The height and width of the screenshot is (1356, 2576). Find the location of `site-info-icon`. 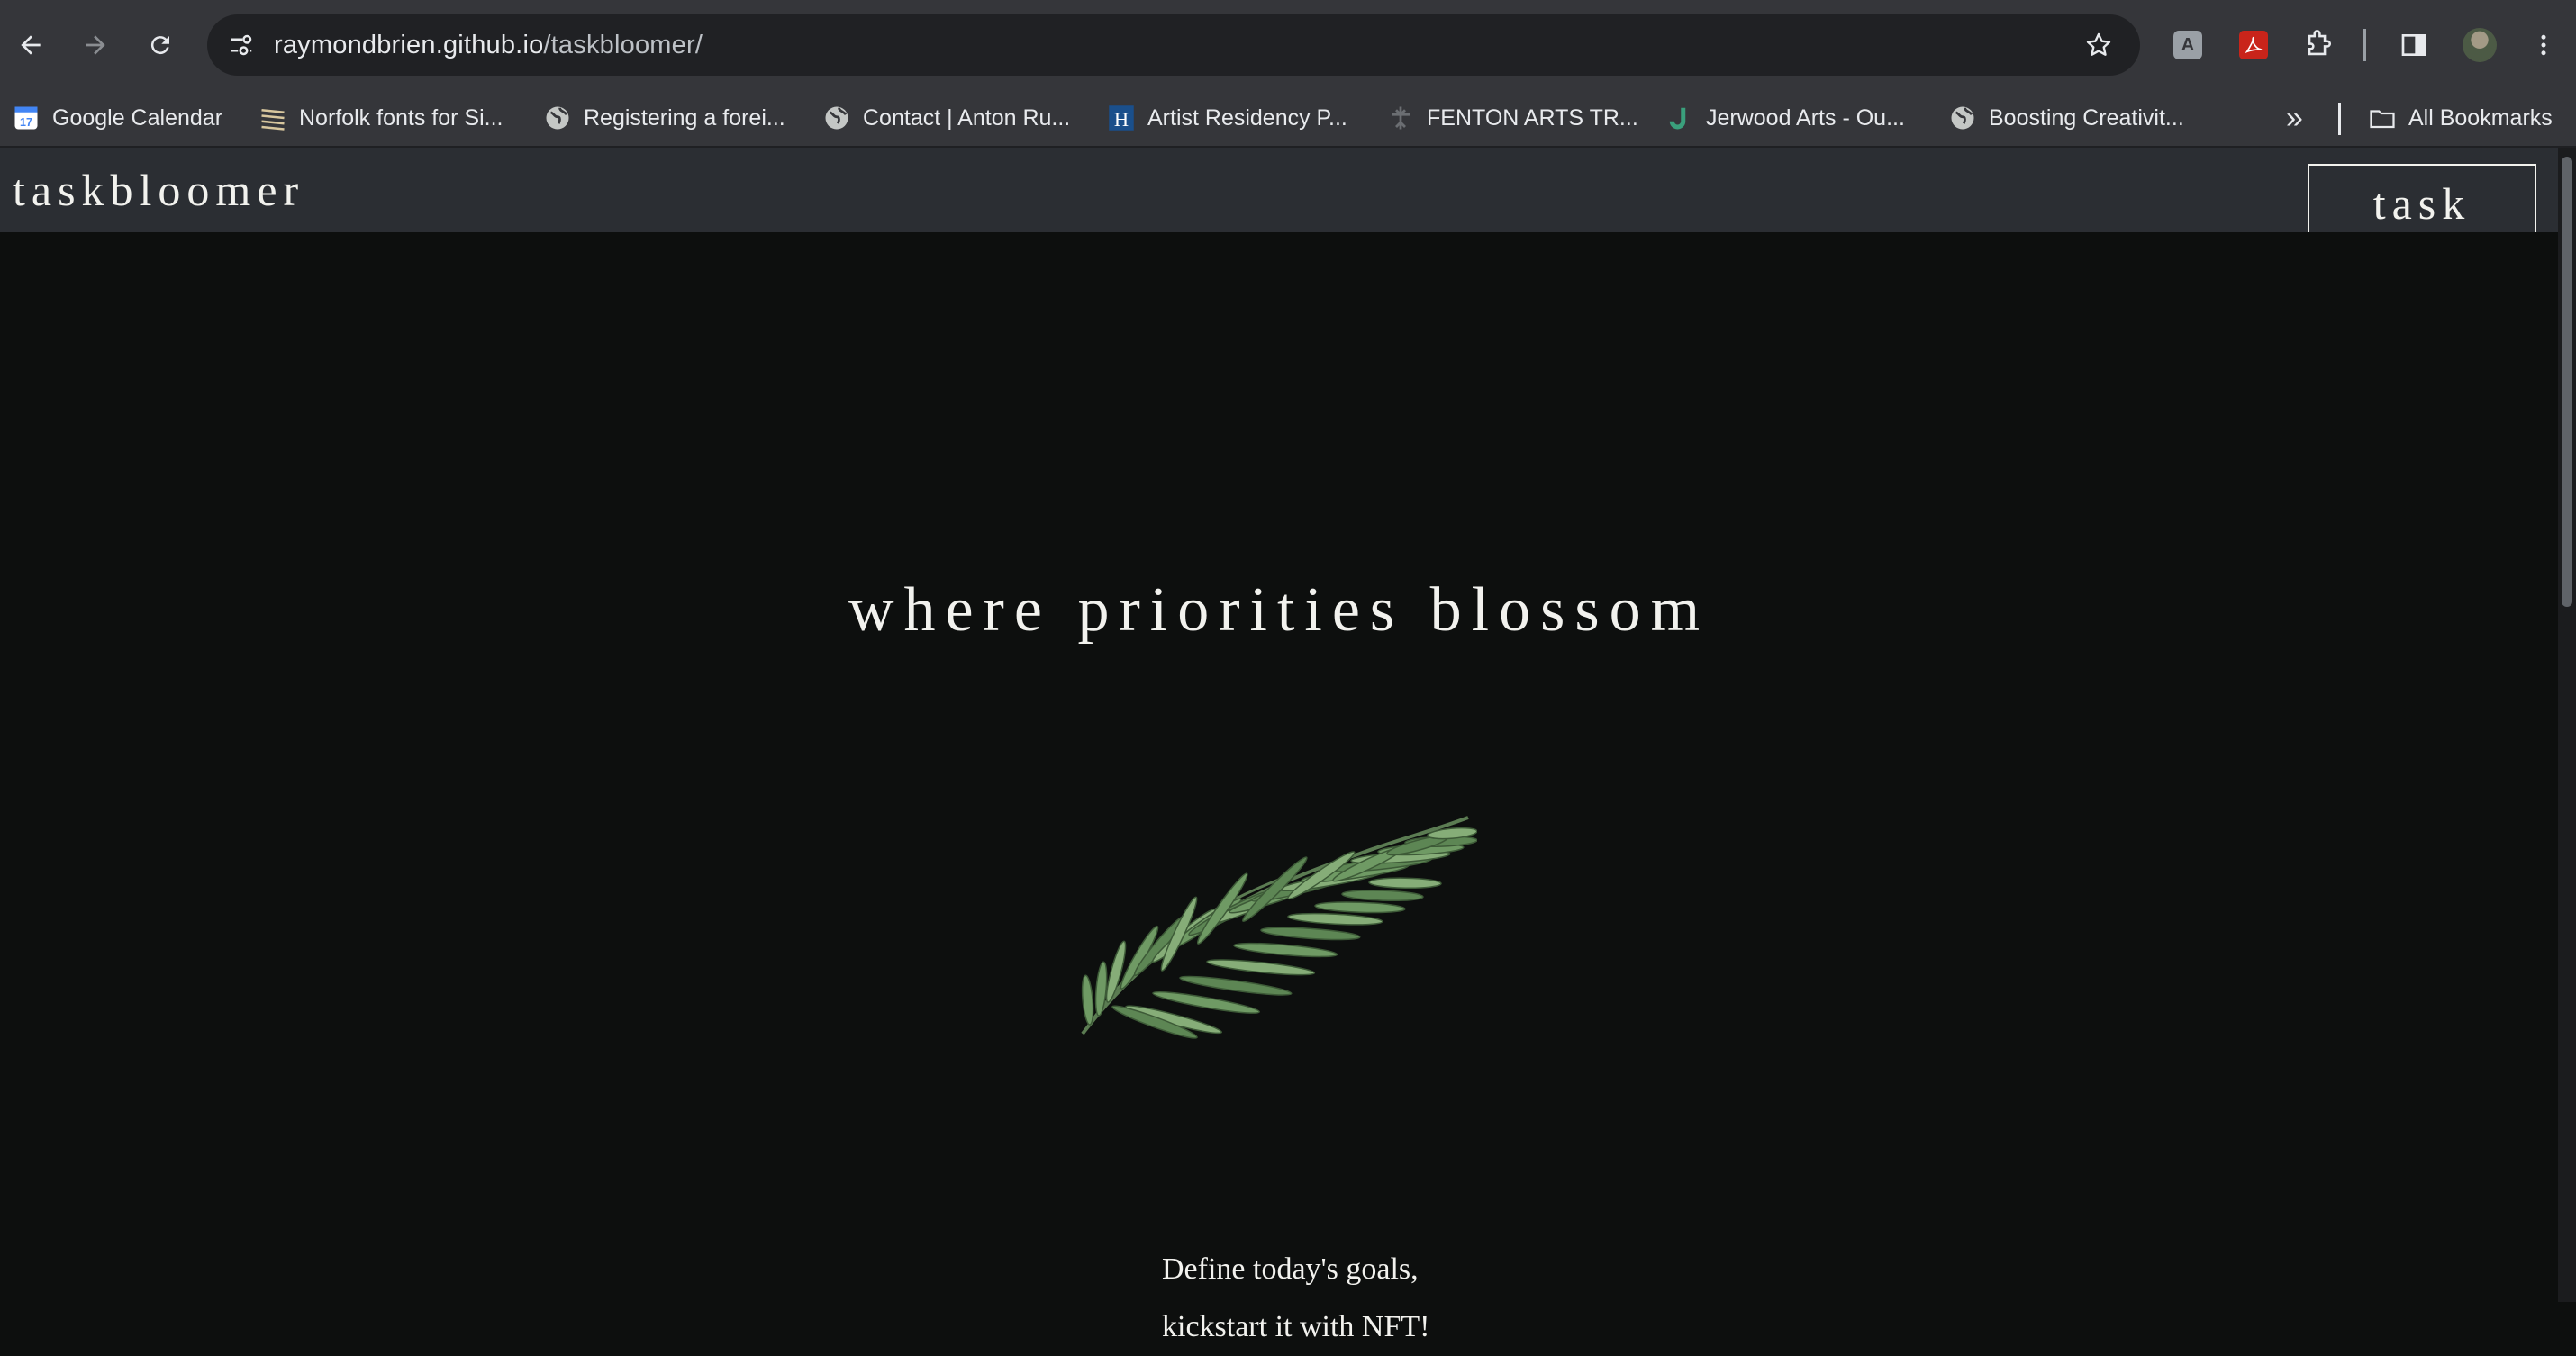

site-info-icon is located at coordinates (241, 45).